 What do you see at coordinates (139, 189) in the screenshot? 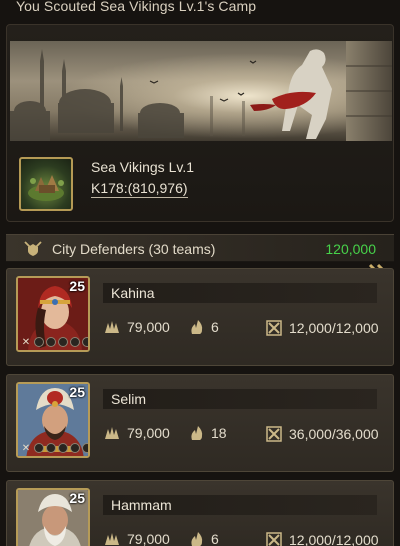
I see `target-coordinates-link: K178:(810,976)` at bounding box center [139, 189].